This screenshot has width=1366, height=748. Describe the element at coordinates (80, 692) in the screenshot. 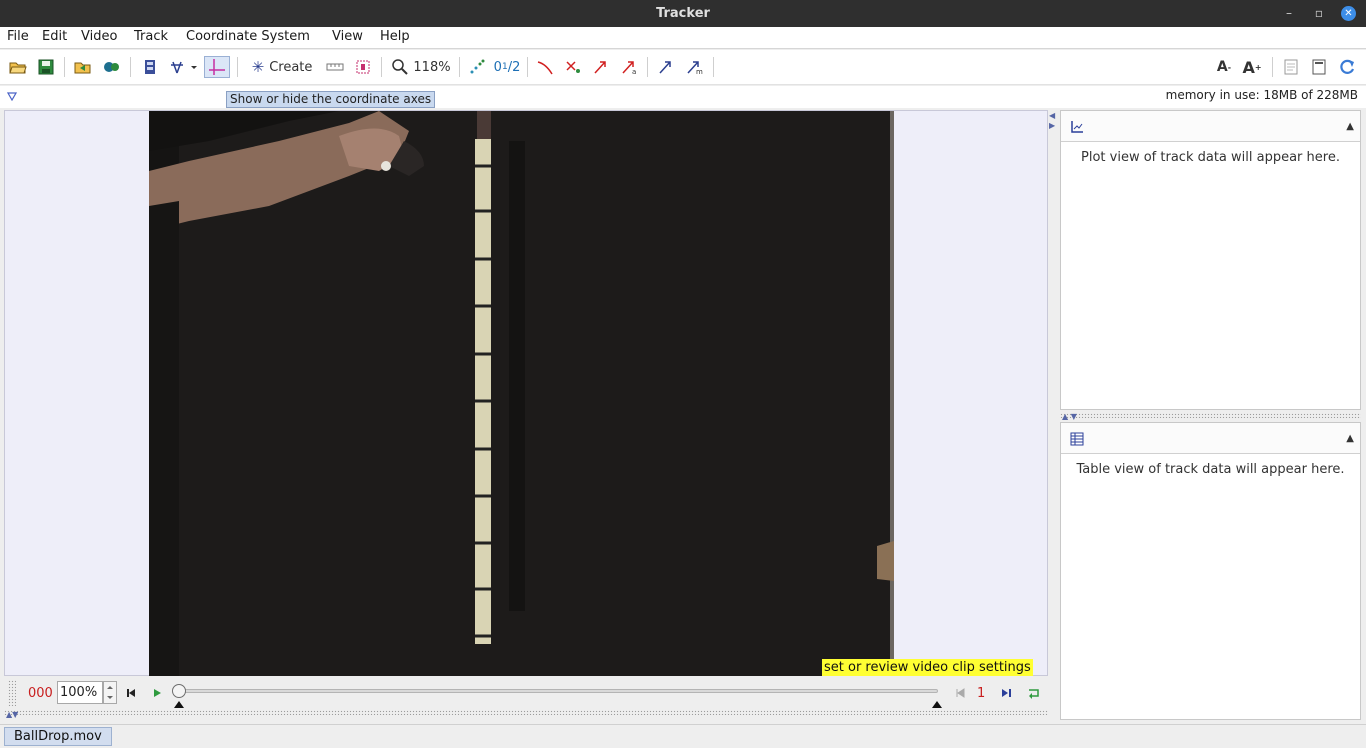

I see `rate-field: 100%` at that location.